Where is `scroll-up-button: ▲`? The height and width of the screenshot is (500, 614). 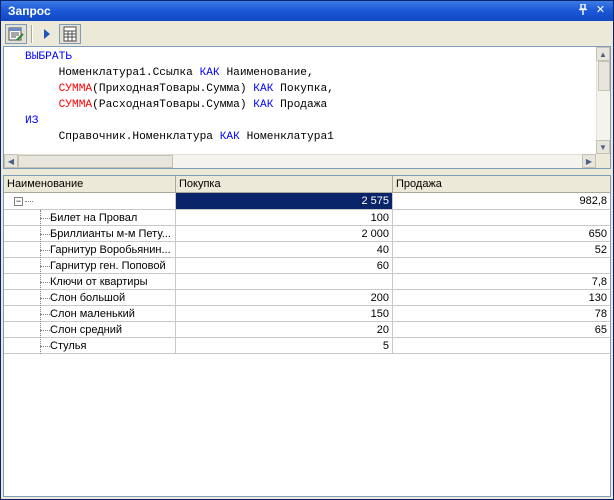
scroll-up-button: ▲ is located at coordinates (603, 54).